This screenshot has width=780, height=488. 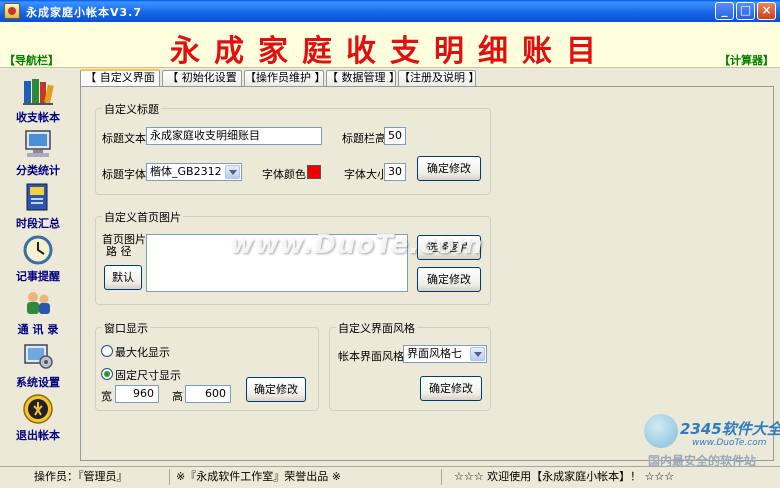 I want to click on status-welcome: ☆☆☆ 欢迎使用【永成家庭小帐本】！ ☆☆☆, so click(x=564, y=476).